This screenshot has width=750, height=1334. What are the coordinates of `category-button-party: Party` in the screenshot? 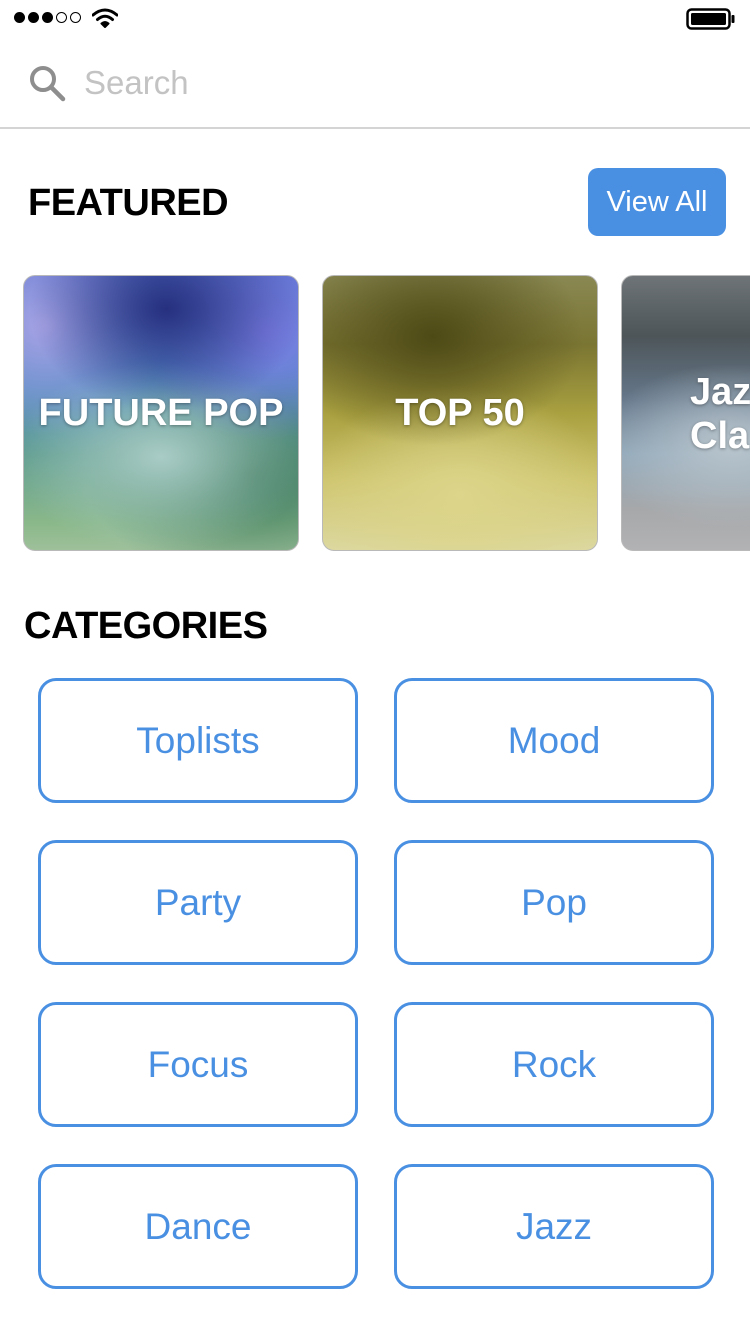 It's located at (198, 902).